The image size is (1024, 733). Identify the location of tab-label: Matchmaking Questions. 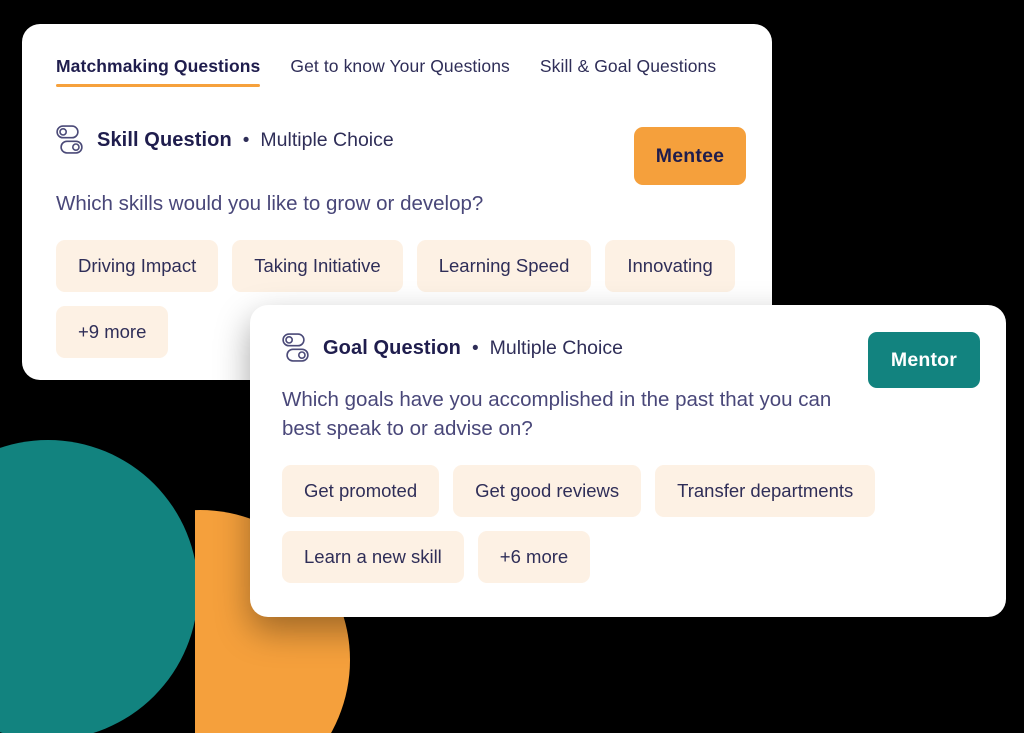
(158, 66).